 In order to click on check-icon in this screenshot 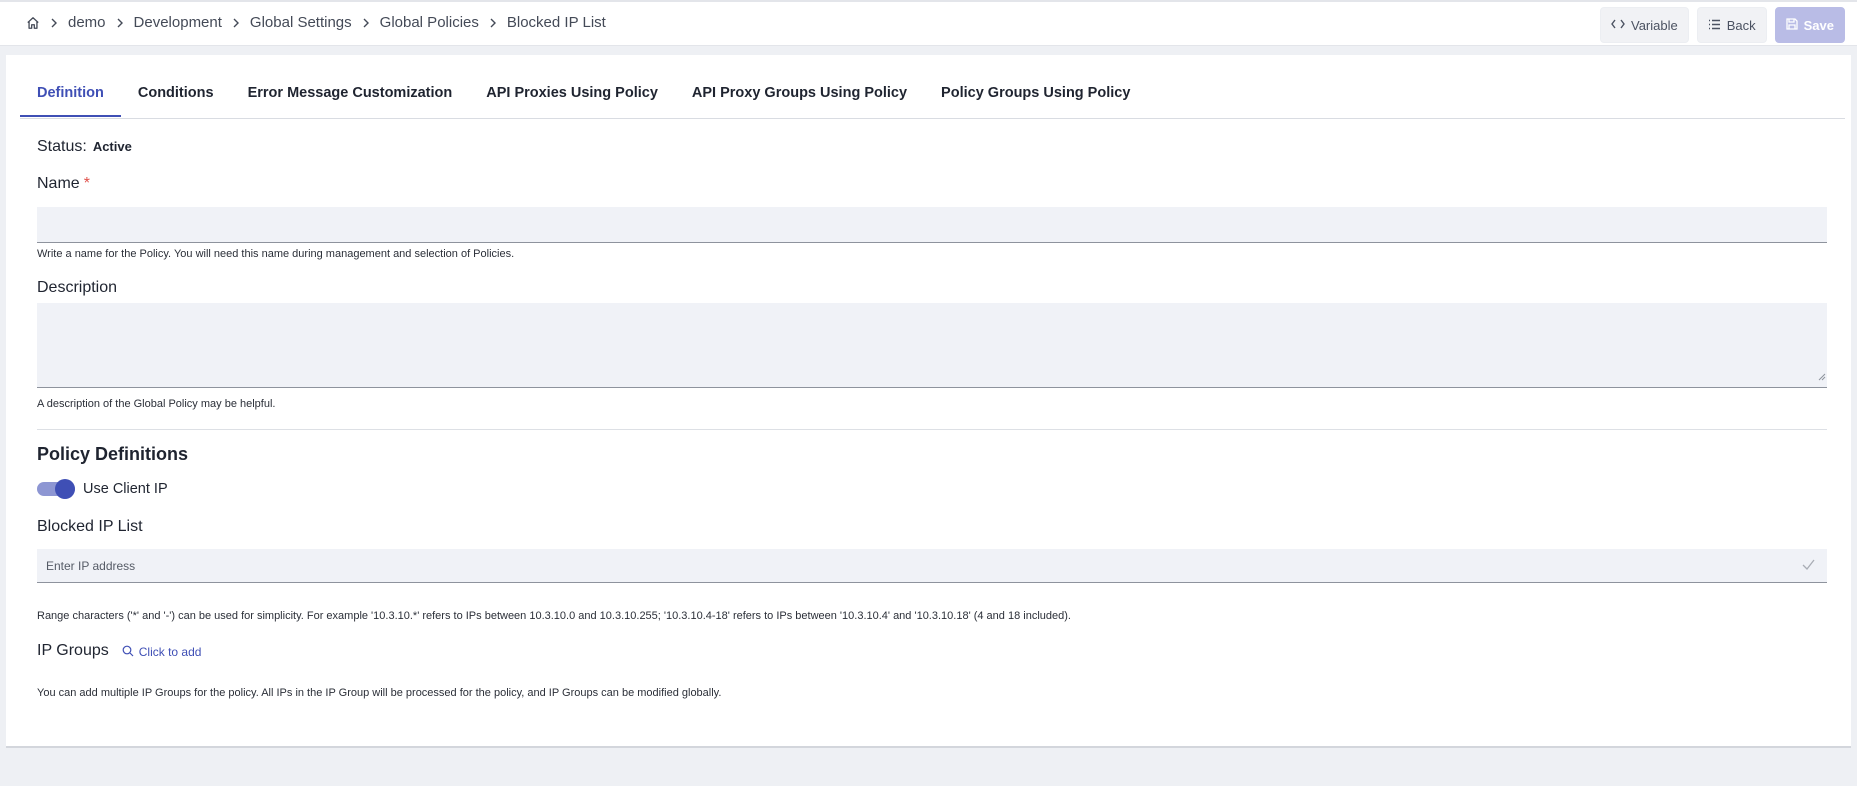, I will do `click(1808, 566)`.